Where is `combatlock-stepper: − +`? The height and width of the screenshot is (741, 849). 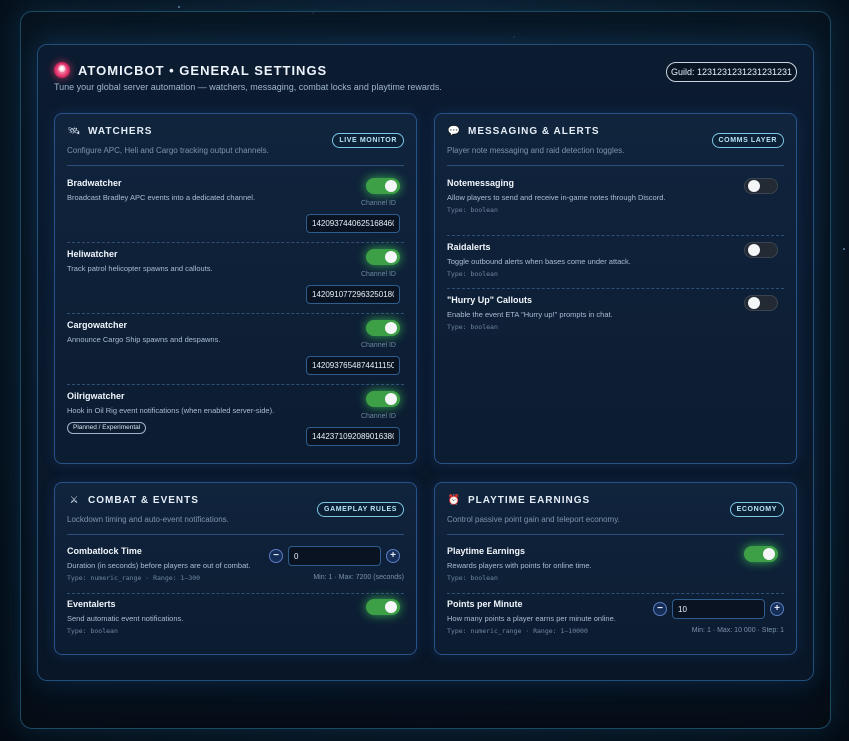 combatlock-stepper: − + is located at coordinates (334, 556).